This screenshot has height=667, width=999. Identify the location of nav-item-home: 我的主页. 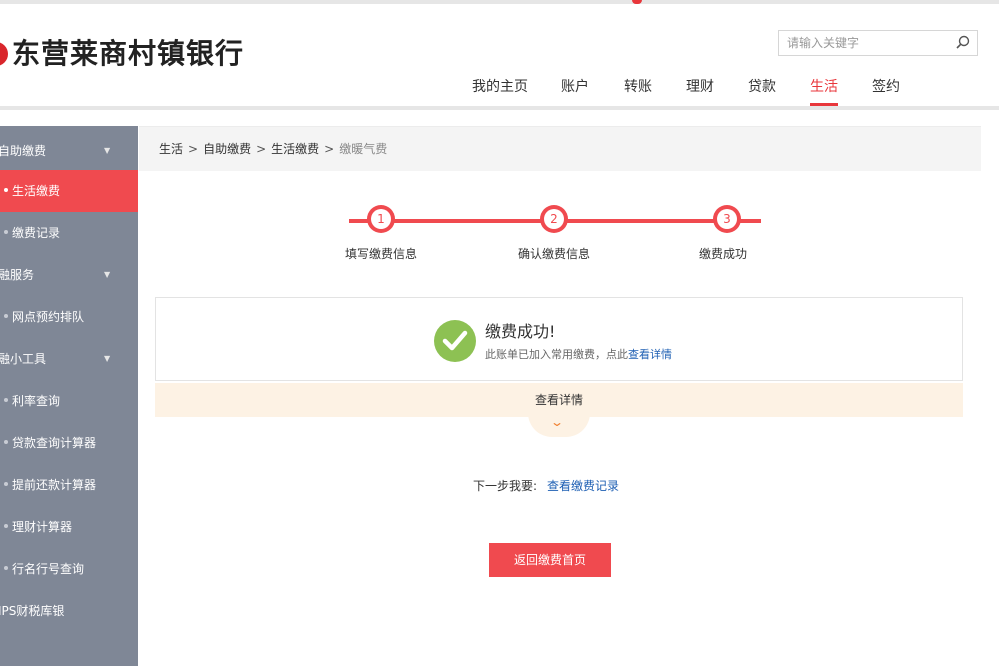
(500, 87).